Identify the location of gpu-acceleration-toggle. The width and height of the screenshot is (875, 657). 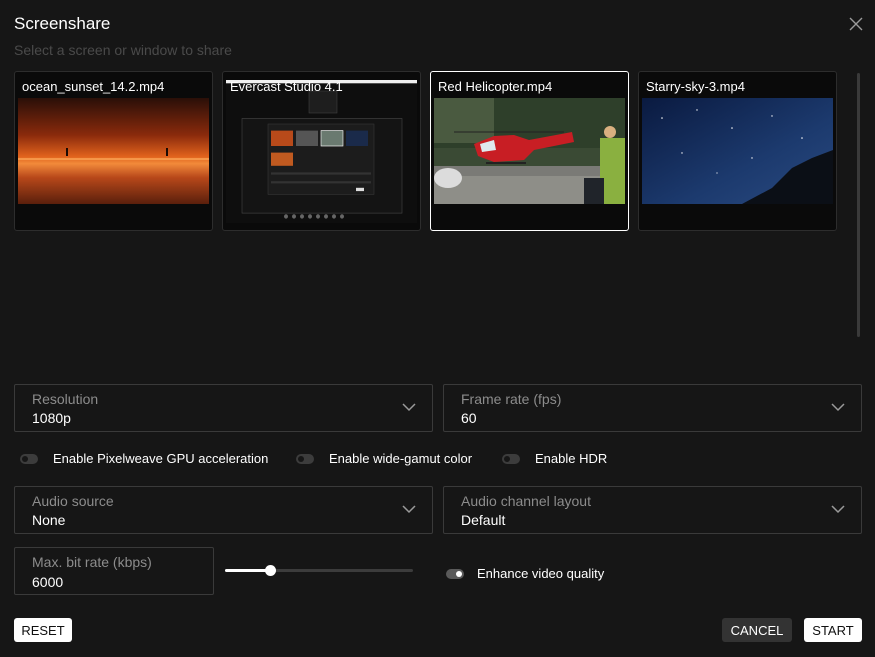
(29, 458).